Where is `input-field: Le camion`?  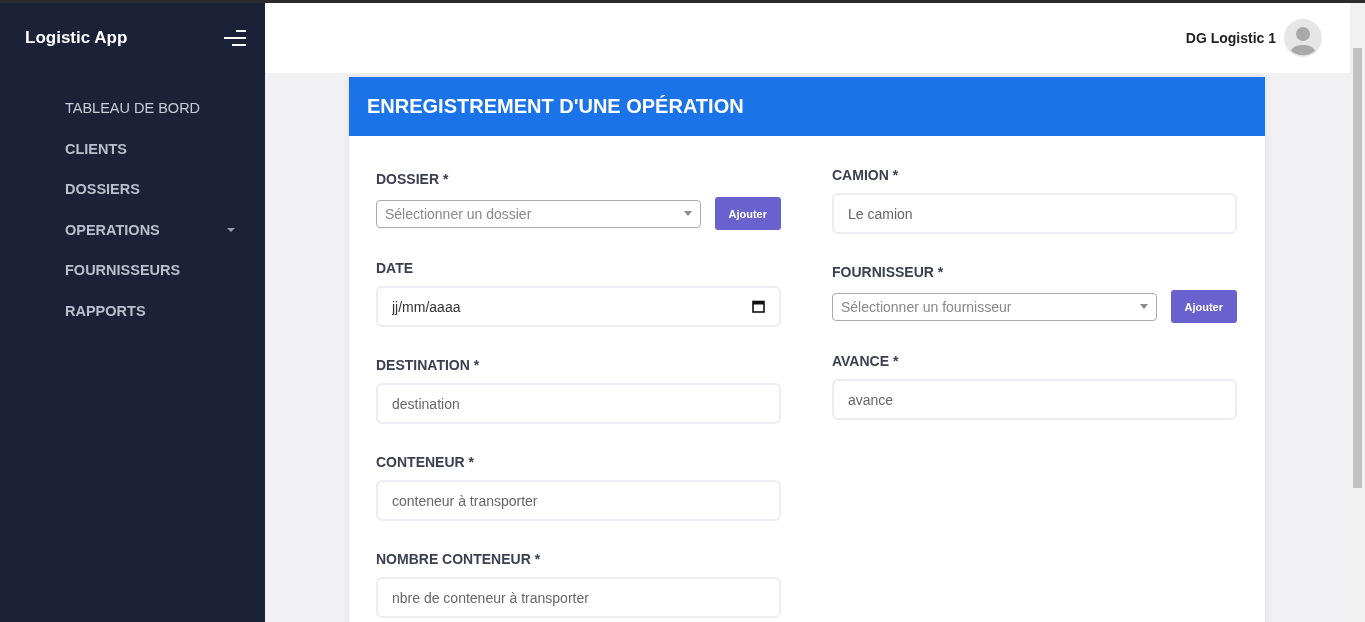
input-field: Le camion is located at coordinates (1034, 213).